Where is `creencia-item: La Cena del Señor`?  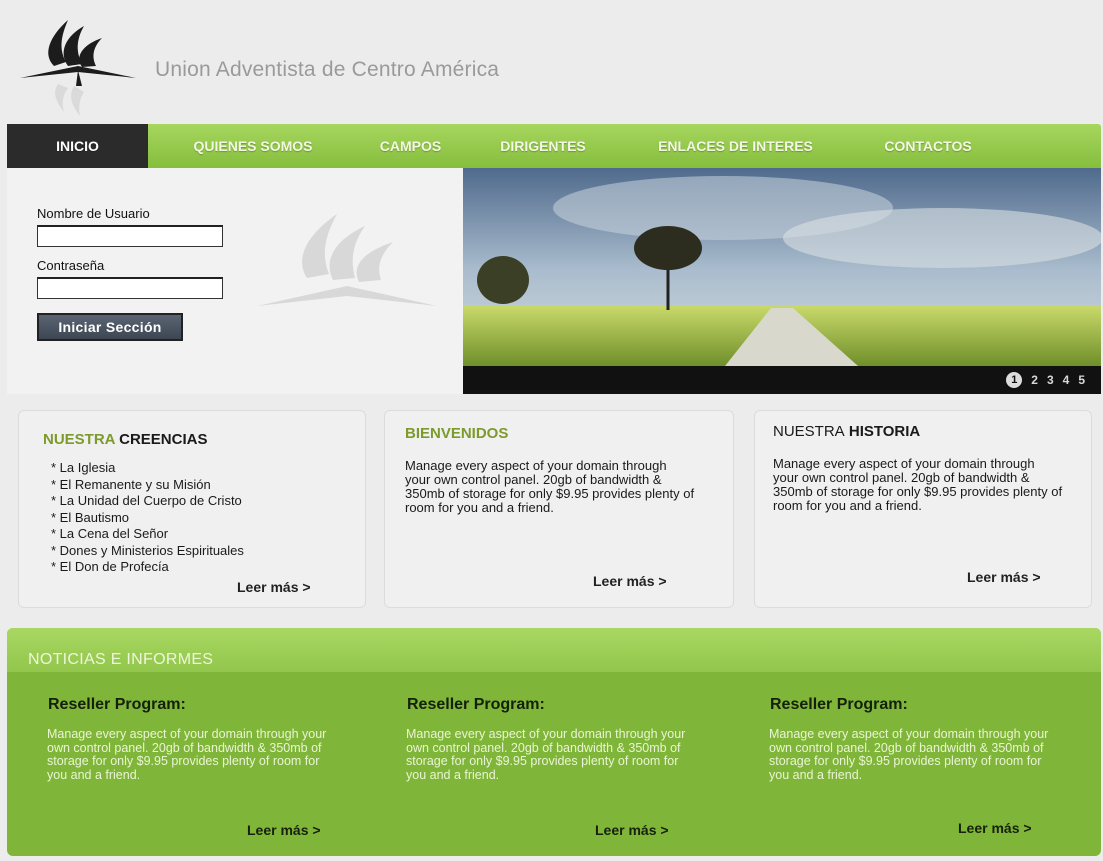
creencia-item: La Cena del Señor is located at coordinates (147, 534).